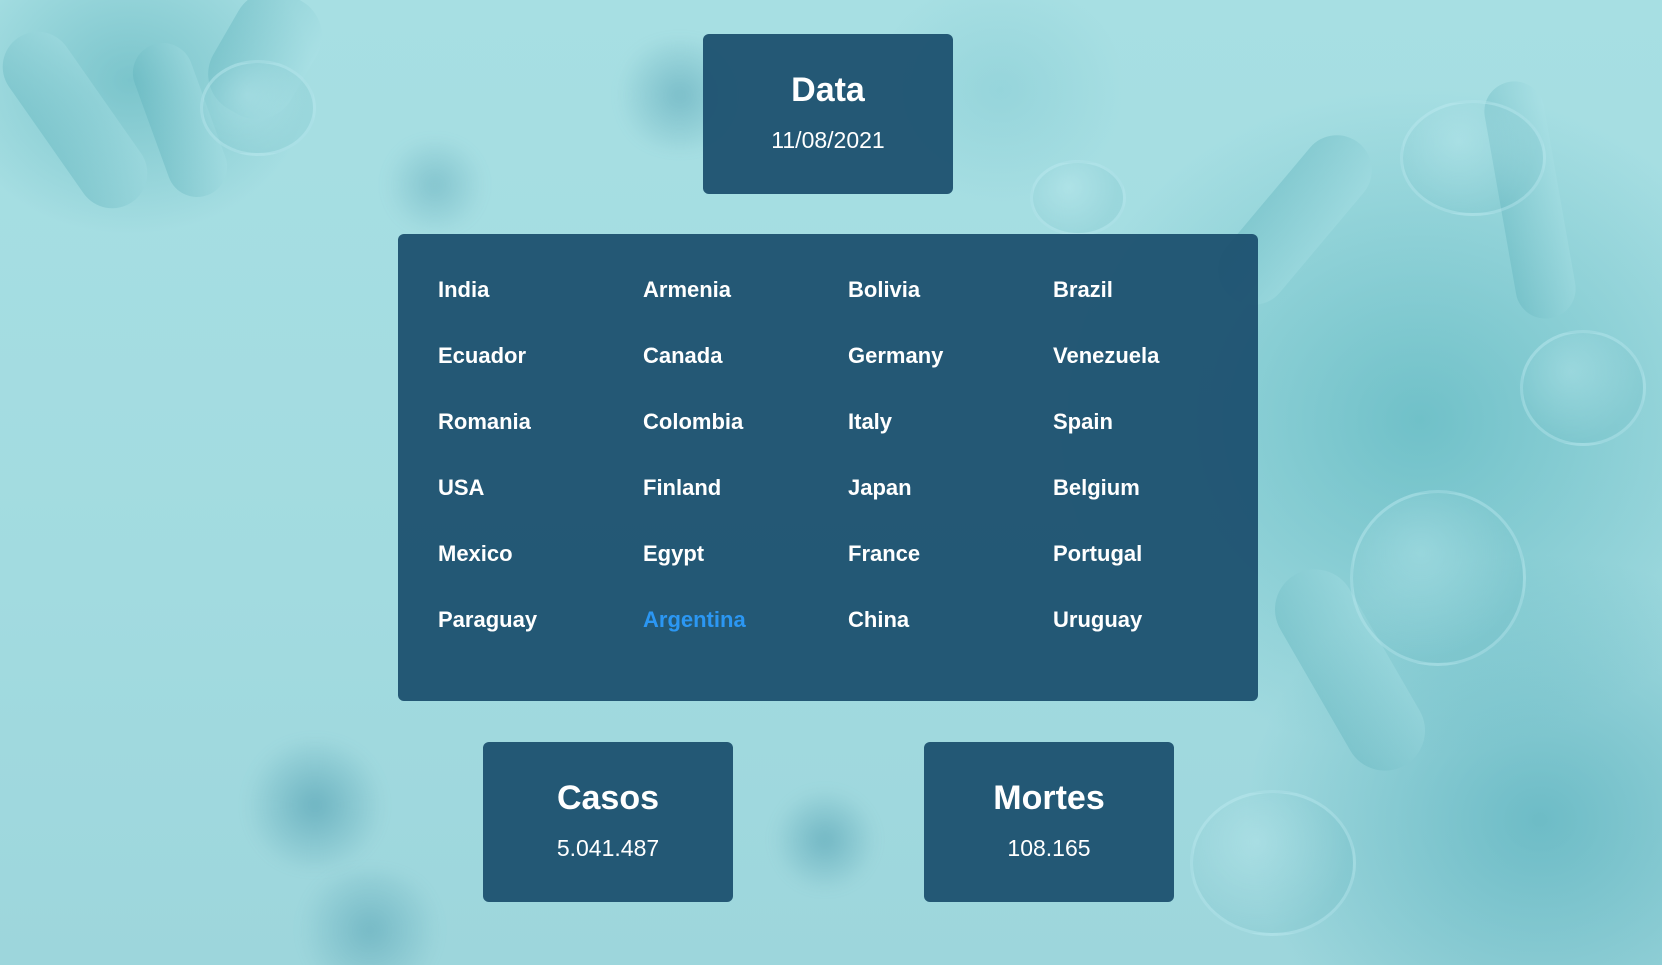 Image resolution: width=1662 pixels, height=965 pixels. I want to click on country-item-japan: Japan, so click(950, 507).